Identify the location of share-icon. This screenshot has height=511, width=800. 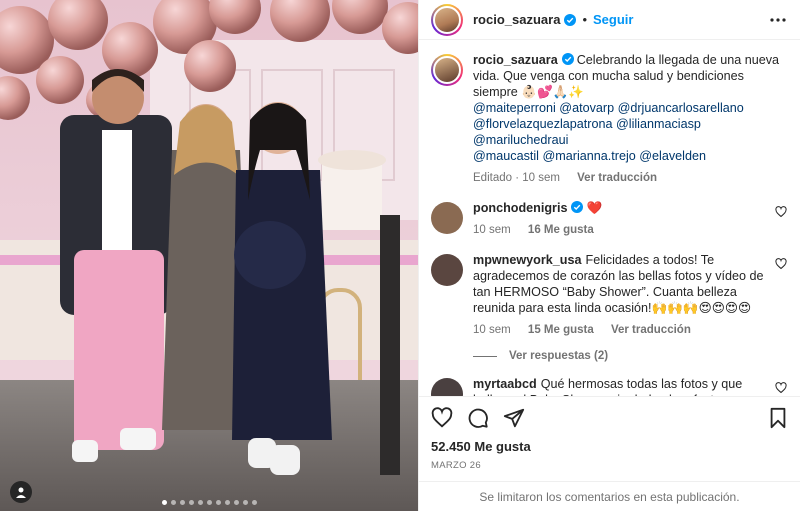
(514, 418).